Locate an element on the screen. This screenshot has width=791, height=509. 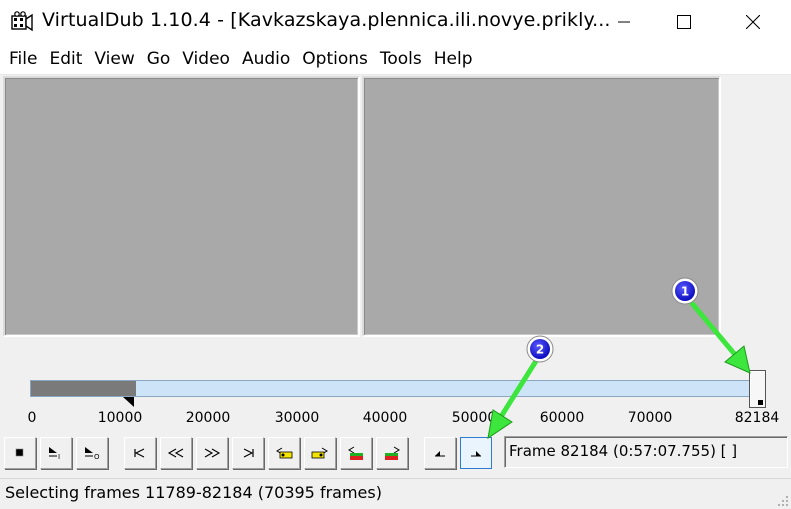
previous-scene-button is located at coordinates (356, 453).